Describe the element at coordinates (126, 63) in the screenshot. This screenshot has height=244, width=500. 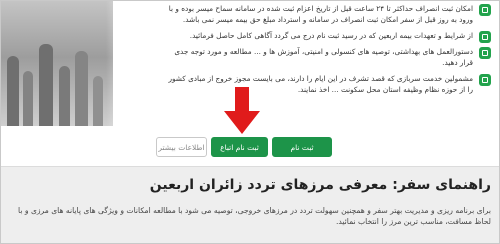
I see `hero-image-fade` at that location.